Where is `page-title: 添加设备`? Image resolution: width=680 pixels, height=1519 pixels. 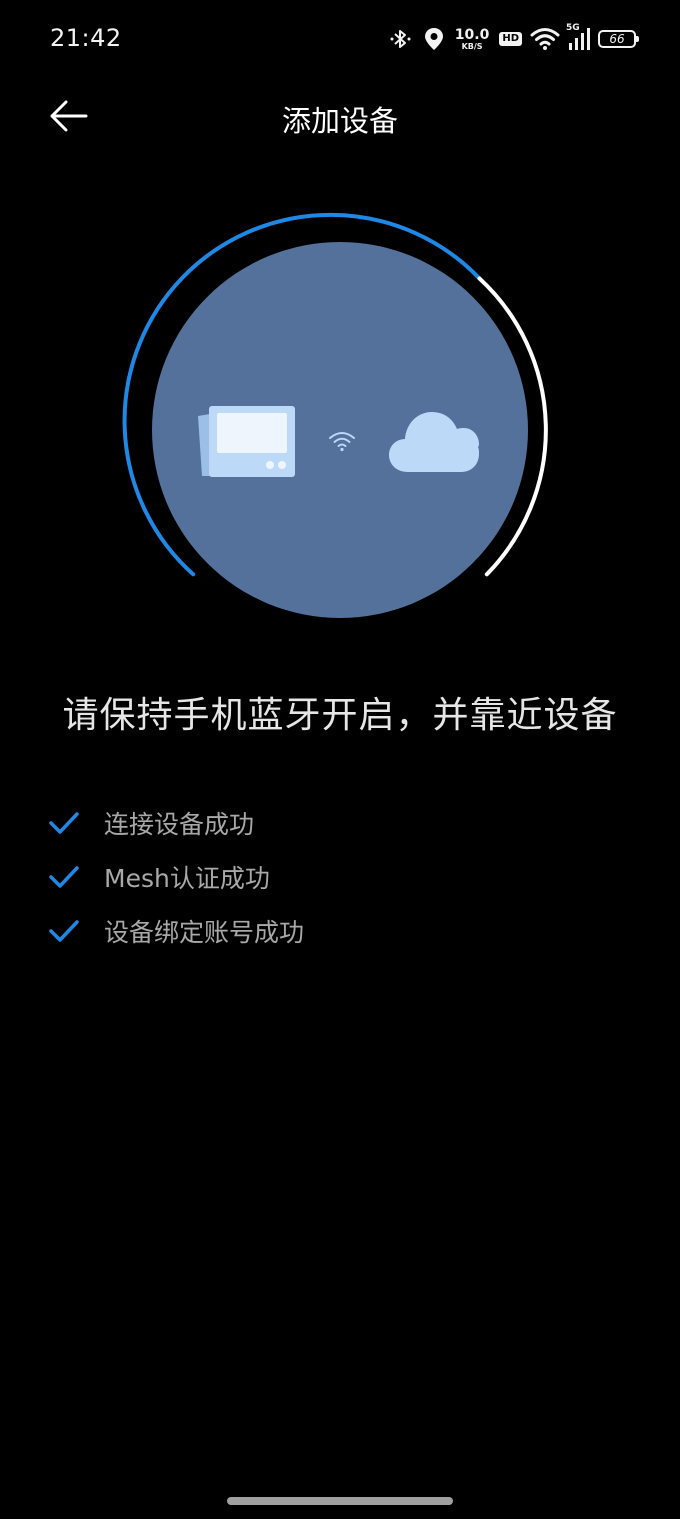 page-title: 添加设备 is located at coordinates (339, 121).